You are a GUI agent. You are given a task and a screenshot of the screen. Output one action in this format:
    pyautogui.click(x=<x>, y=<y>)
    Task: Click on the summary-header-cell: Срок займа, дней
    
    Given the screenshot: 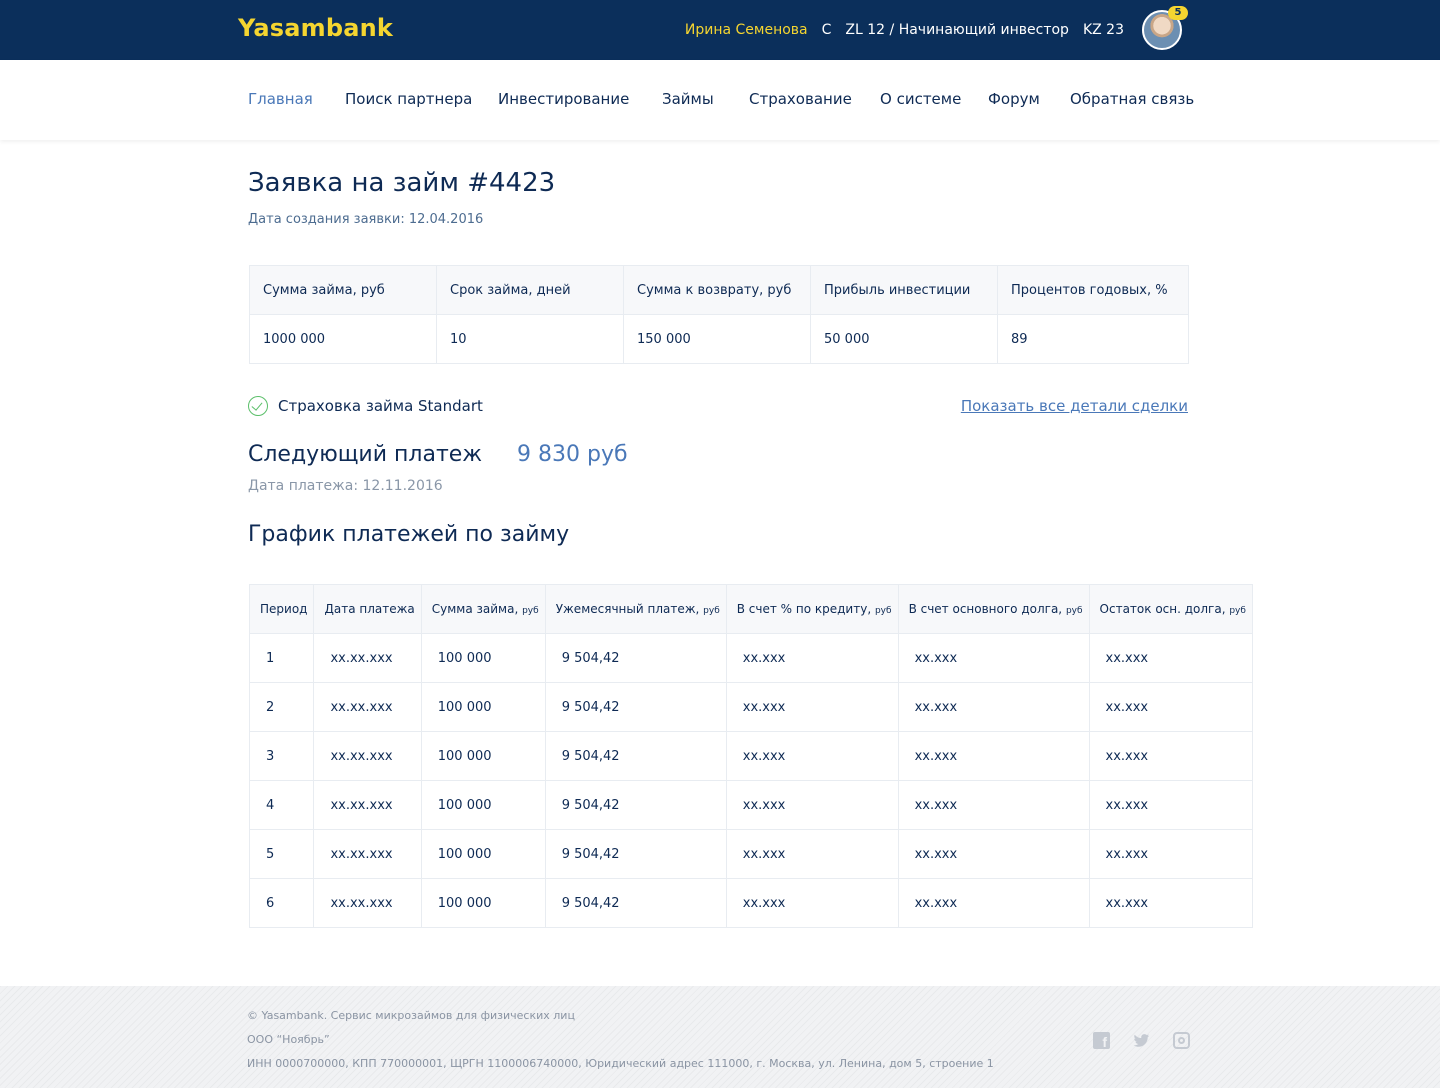 What is the action you would take?
    pyautogui.click(x=530, y=290)
    